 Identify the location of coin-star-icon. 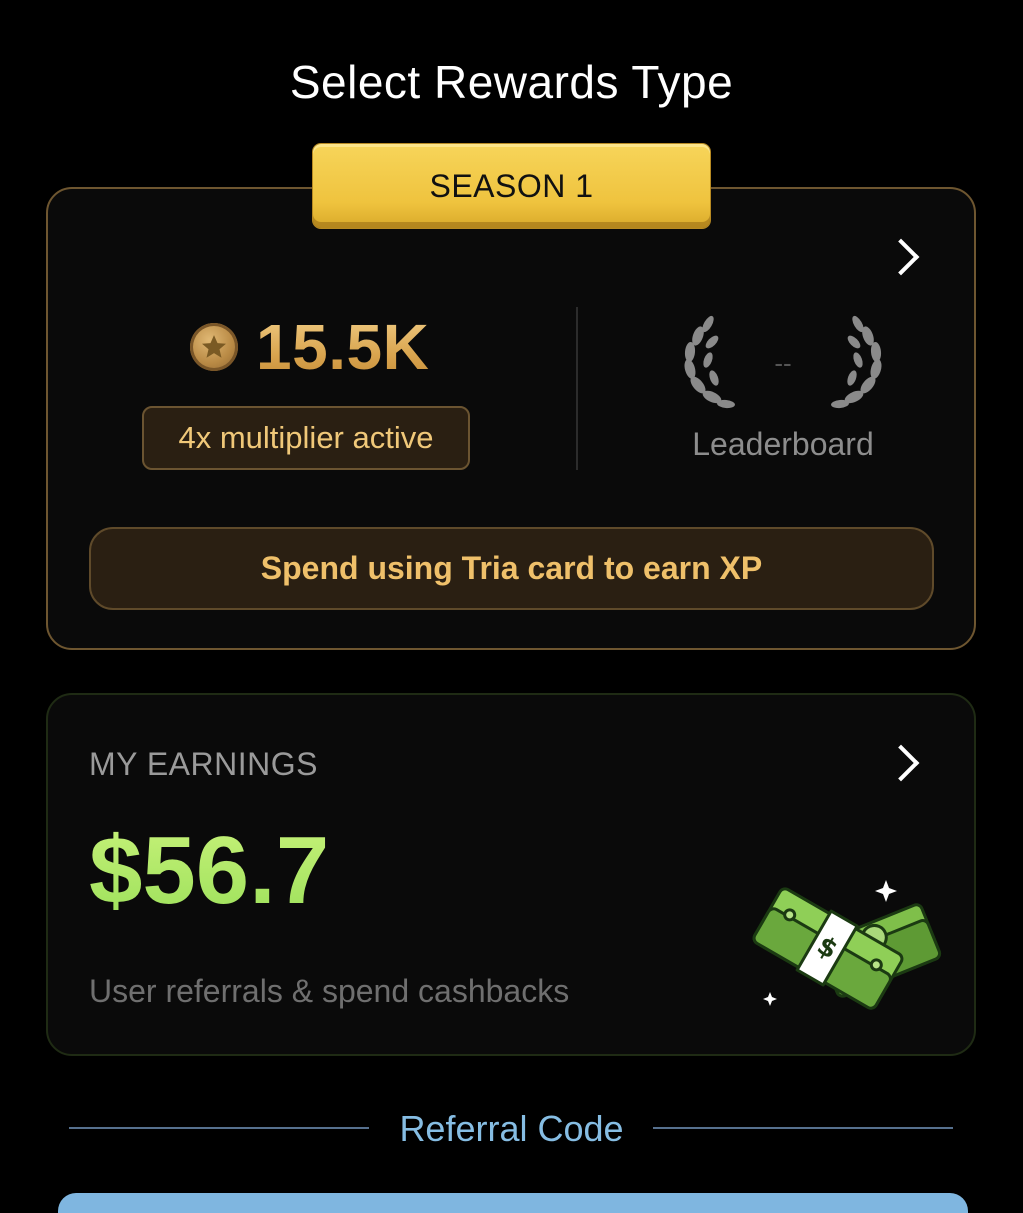
(214, 347).